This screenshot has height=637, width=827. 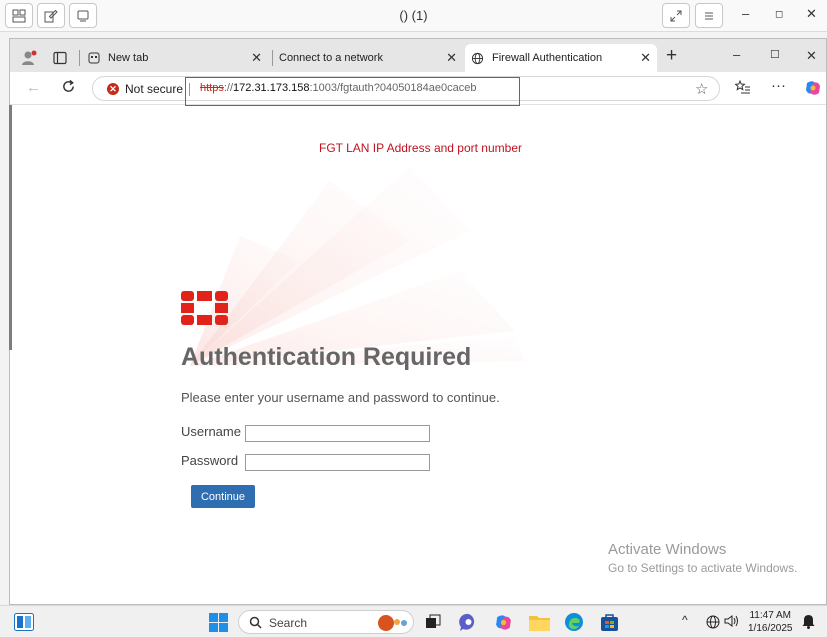 I want to click on edge-icon, so click(x=574, y=624).